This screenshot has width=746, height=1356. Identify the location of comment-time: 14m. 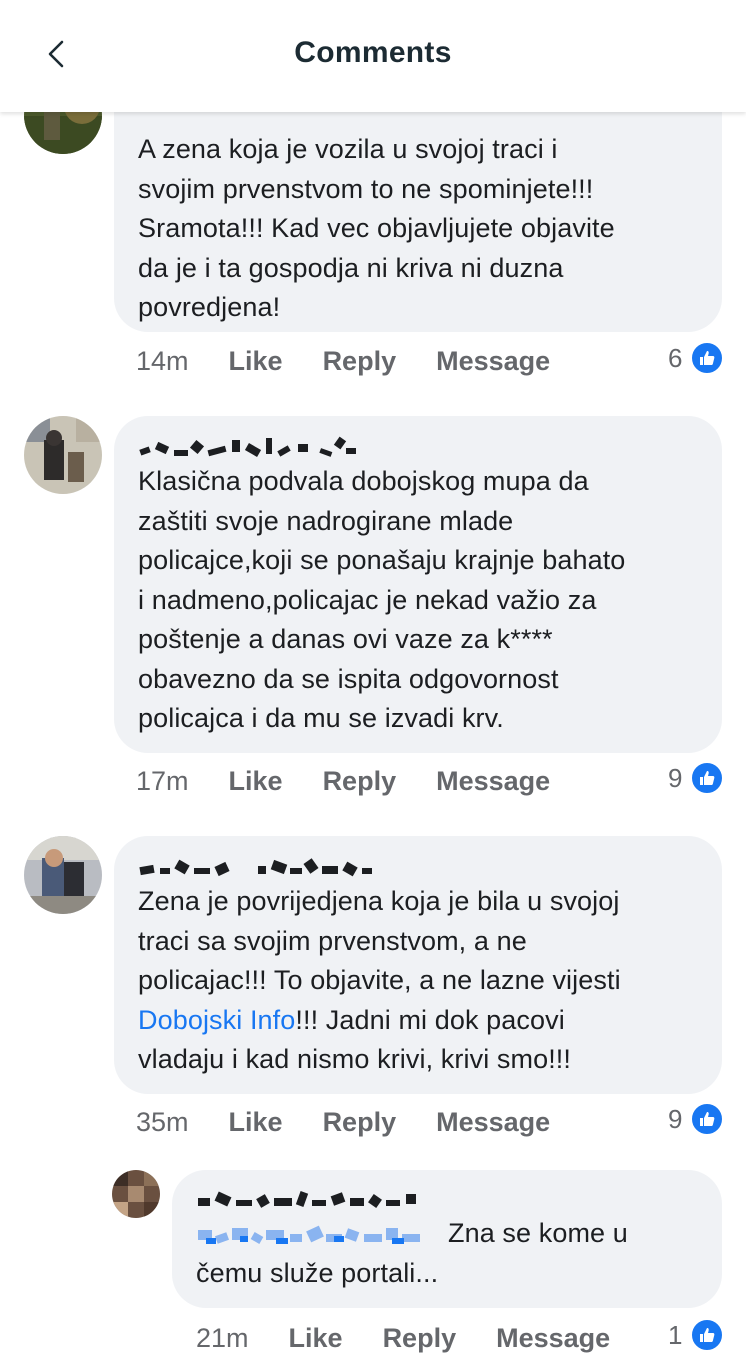
(162, 360).